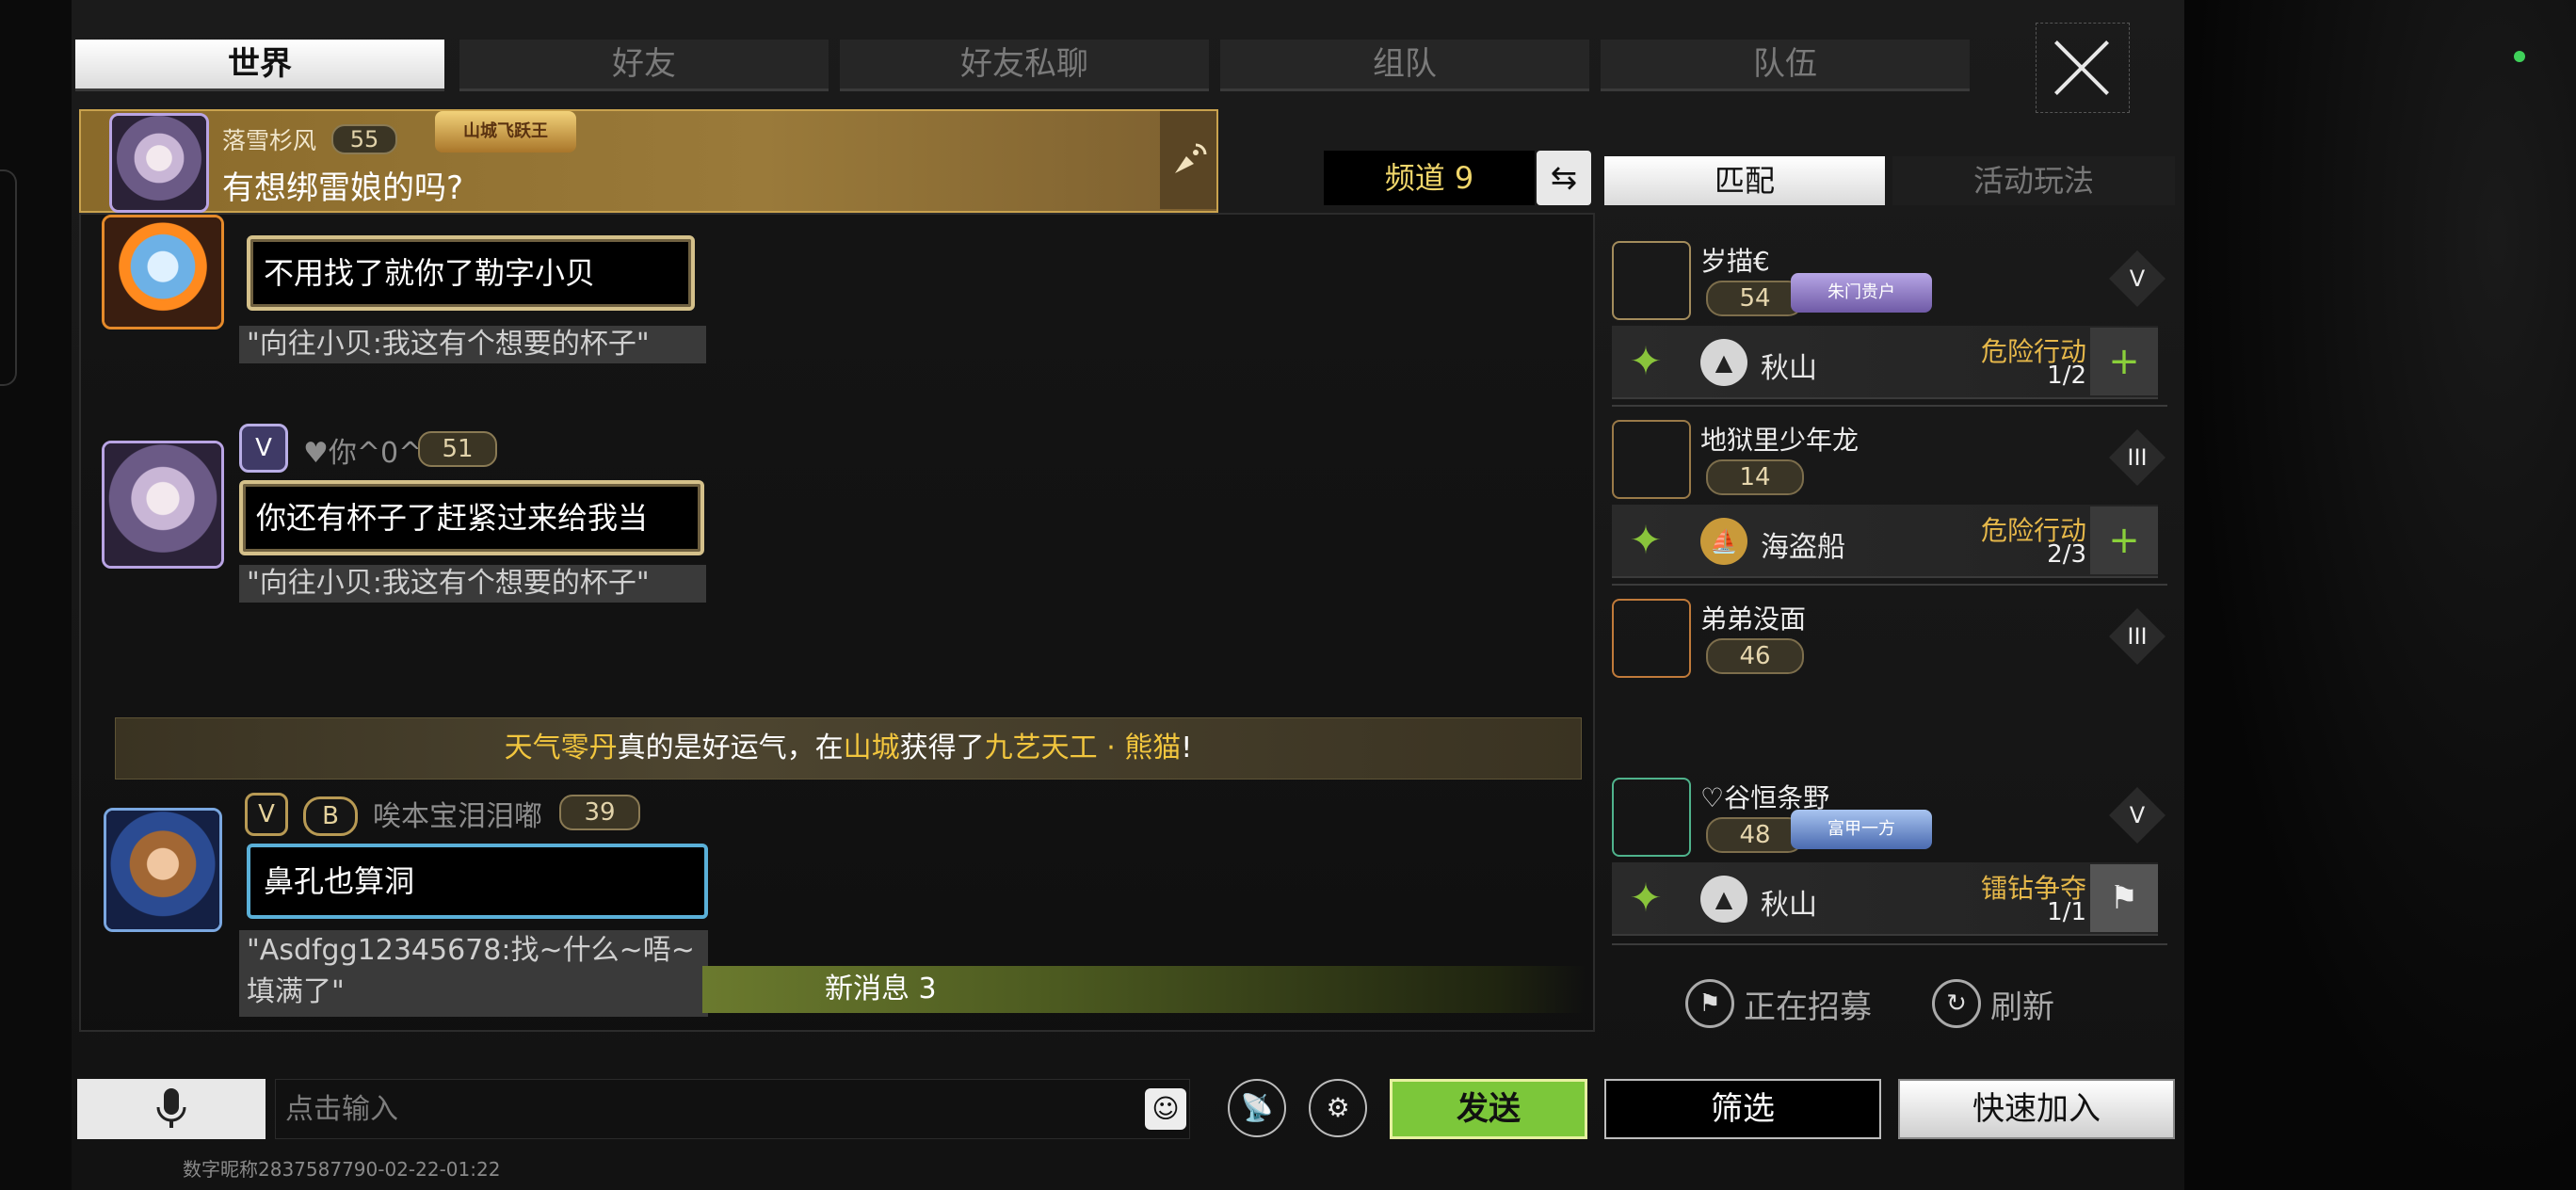  What do you see at coordinates (2066, 912) in the screenshot?
I see `member-count: 1/1` at bounding box center [2066, 912].